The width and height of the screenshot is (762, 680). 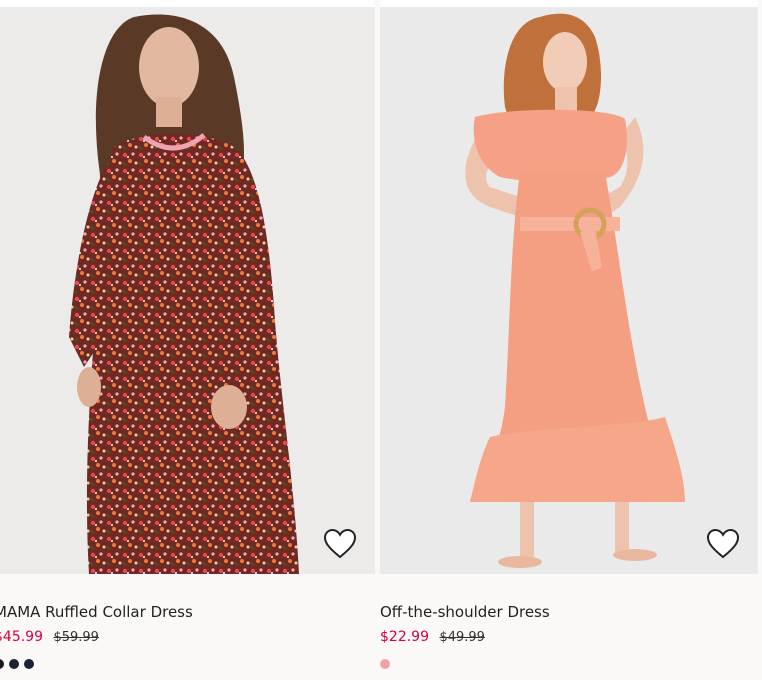 I want to click on product-prices: $45.99 $59.99, so click(x=49, y=637).